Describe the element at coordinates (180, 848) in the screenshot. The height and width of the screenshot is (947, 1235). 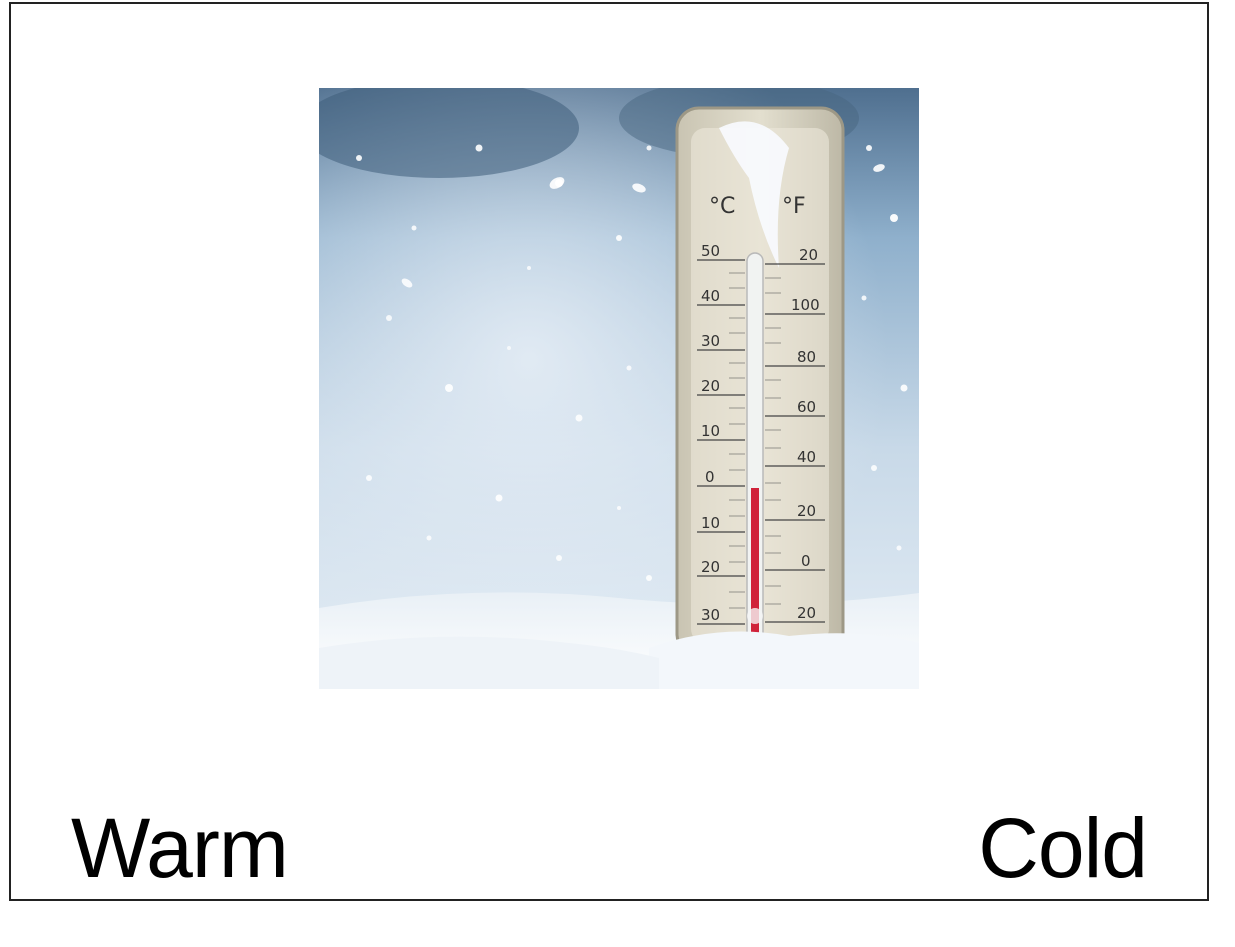
I see `warm-option-label: Warm` at that location.